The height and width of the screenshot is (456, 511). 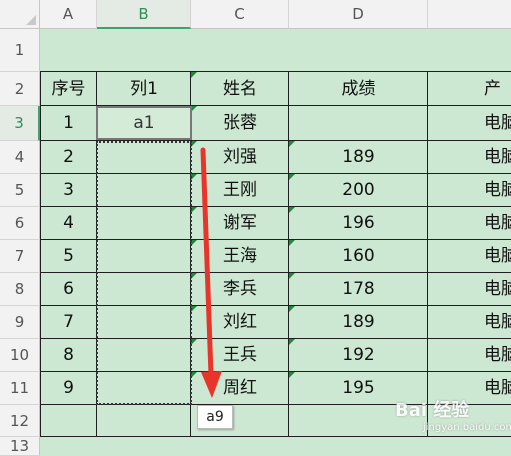 I want to click on baidu-watermark: Bai 经验 jingyan.baidu.com, so click(x=453, y=414).